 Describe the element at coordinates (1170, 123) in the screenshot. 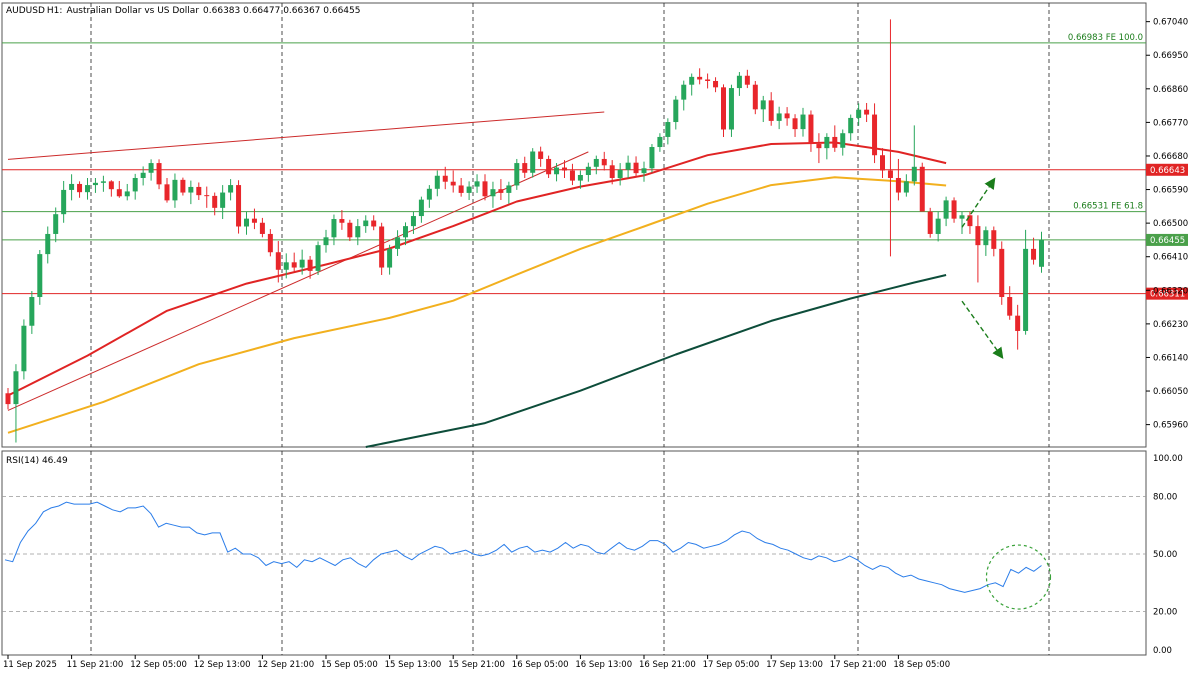

I see `price-tick-label: 0.66770` at that location.